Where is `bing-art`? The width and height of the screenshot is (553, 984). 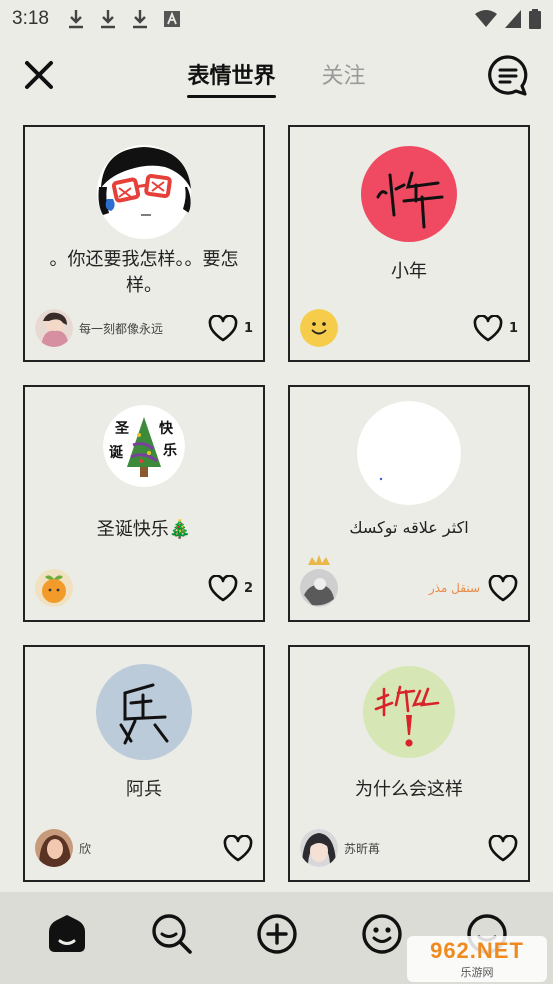 bing-art is located at coordinates (144, 712).